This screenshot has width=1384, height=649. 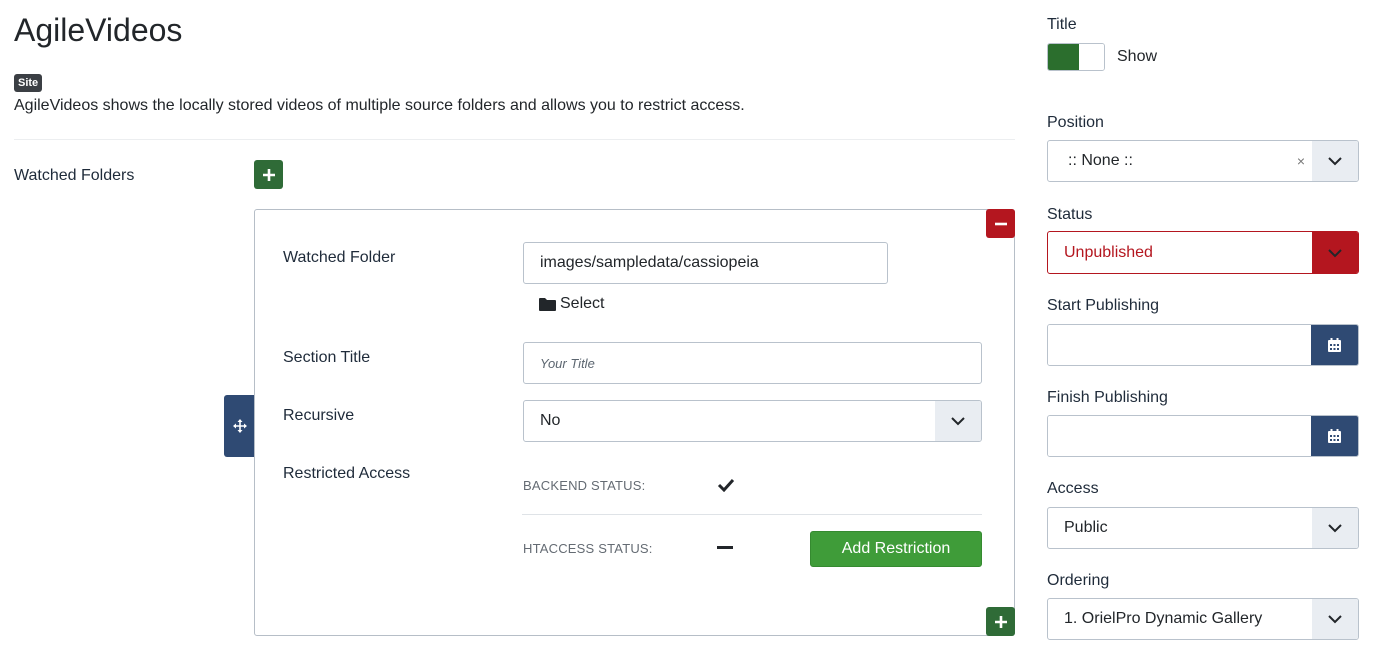 What do you see at coordinates (1103, 305) in the screenshot?
I see `start-publishing-label: Start Publishing` at bounding box center [1103, 305].